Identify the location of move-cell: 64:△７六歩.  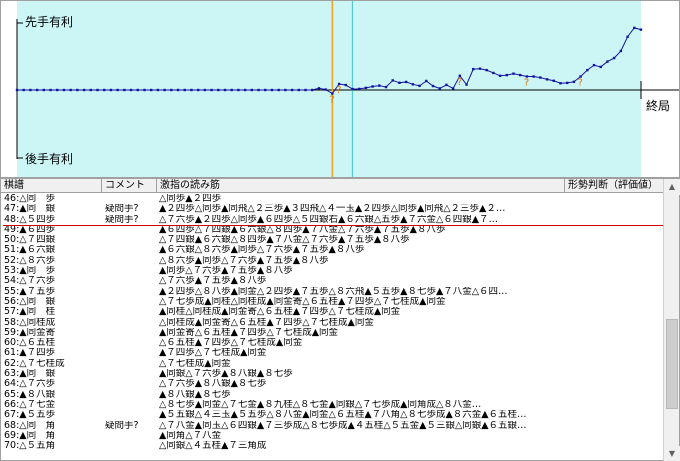
(30, 384).